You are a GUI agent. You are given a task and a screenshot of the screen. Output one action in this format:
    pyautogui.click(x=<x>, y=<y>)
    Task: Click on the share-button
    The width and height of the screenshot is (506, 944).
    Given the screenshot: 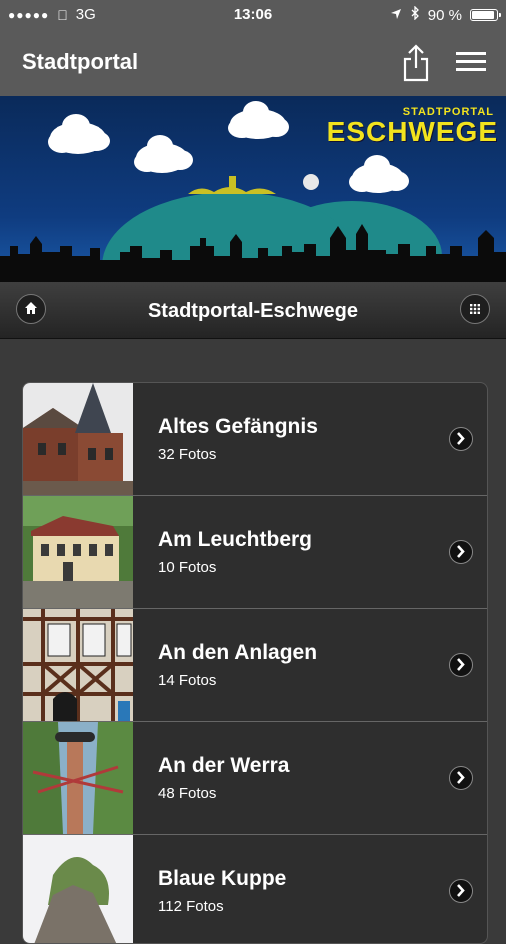 What is the action you would take?
    pyautogui.click(x=416, y=62)
    